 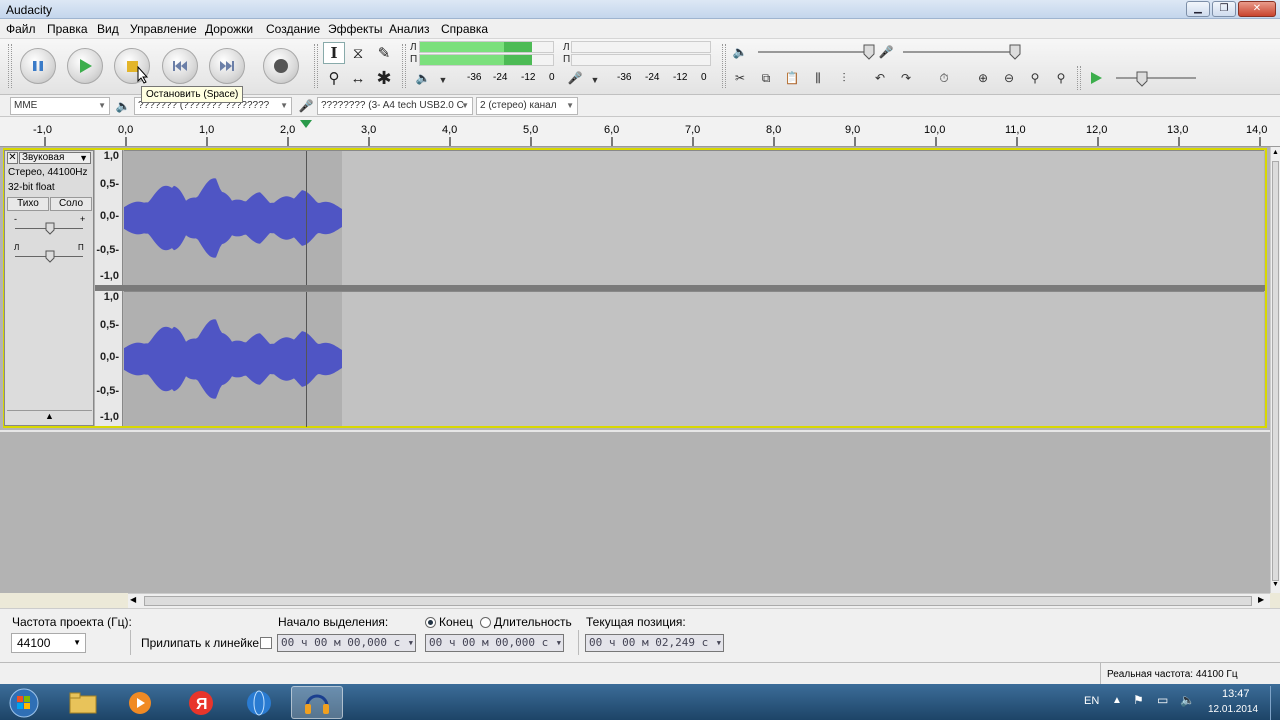 What do you see at coordinates (49, 416) in the screenshot?
I see `collapse-track-button: ▲` at bounding box center [49, 416].